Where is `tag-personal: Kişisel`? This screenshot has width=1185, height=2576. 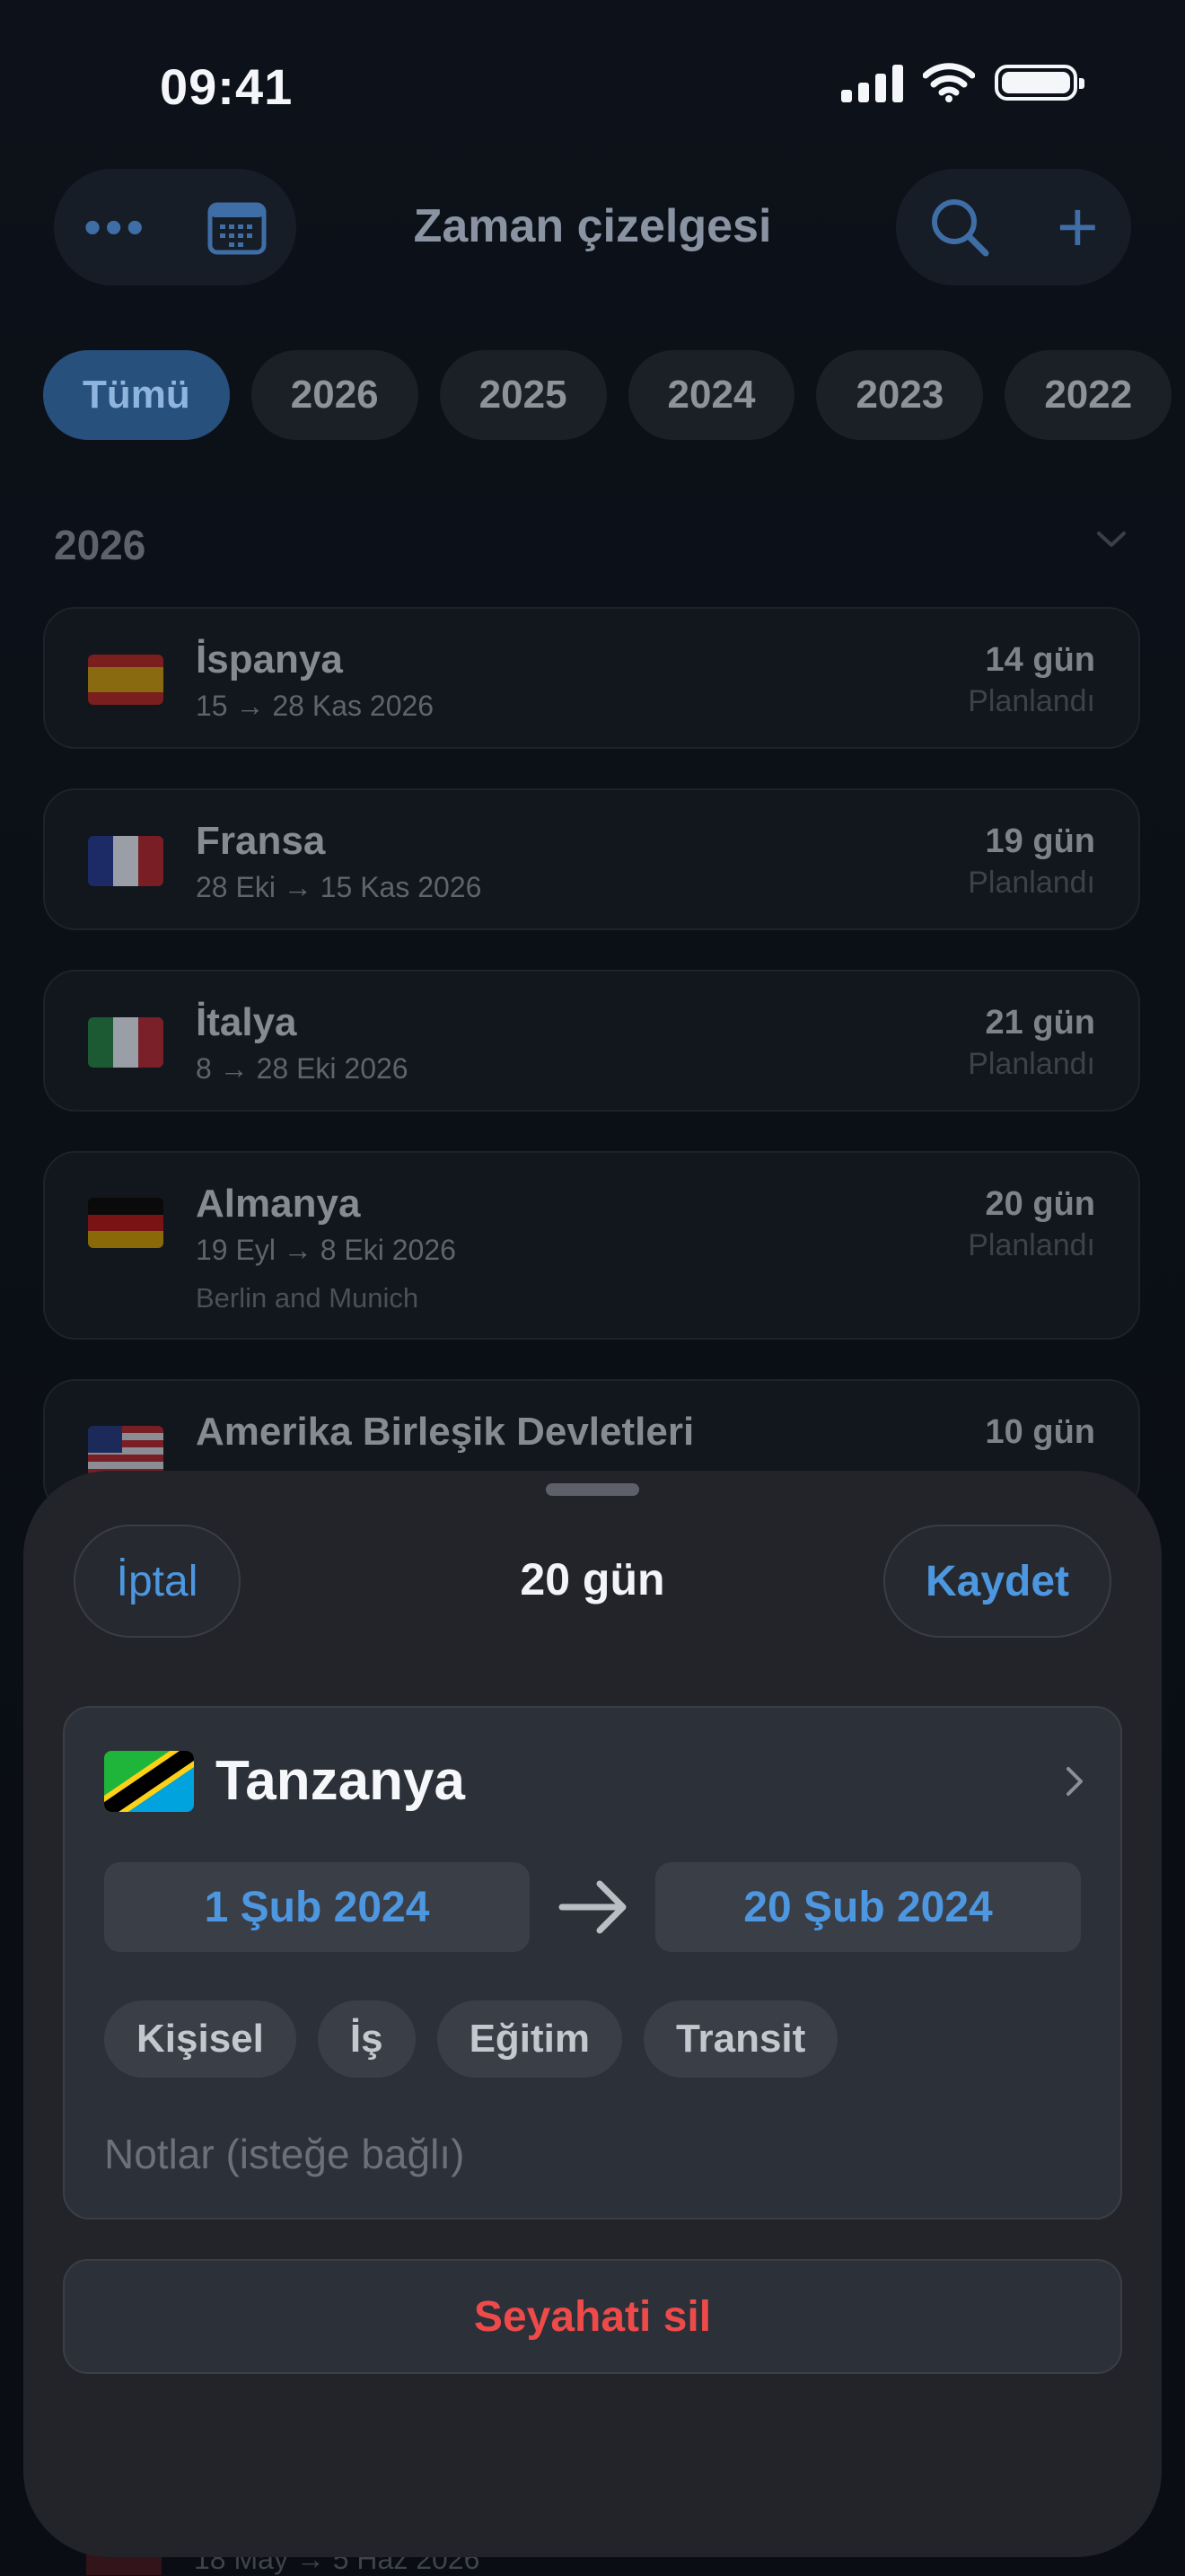
tag-personal: Kişisel is located at coordinates (200, 2039).